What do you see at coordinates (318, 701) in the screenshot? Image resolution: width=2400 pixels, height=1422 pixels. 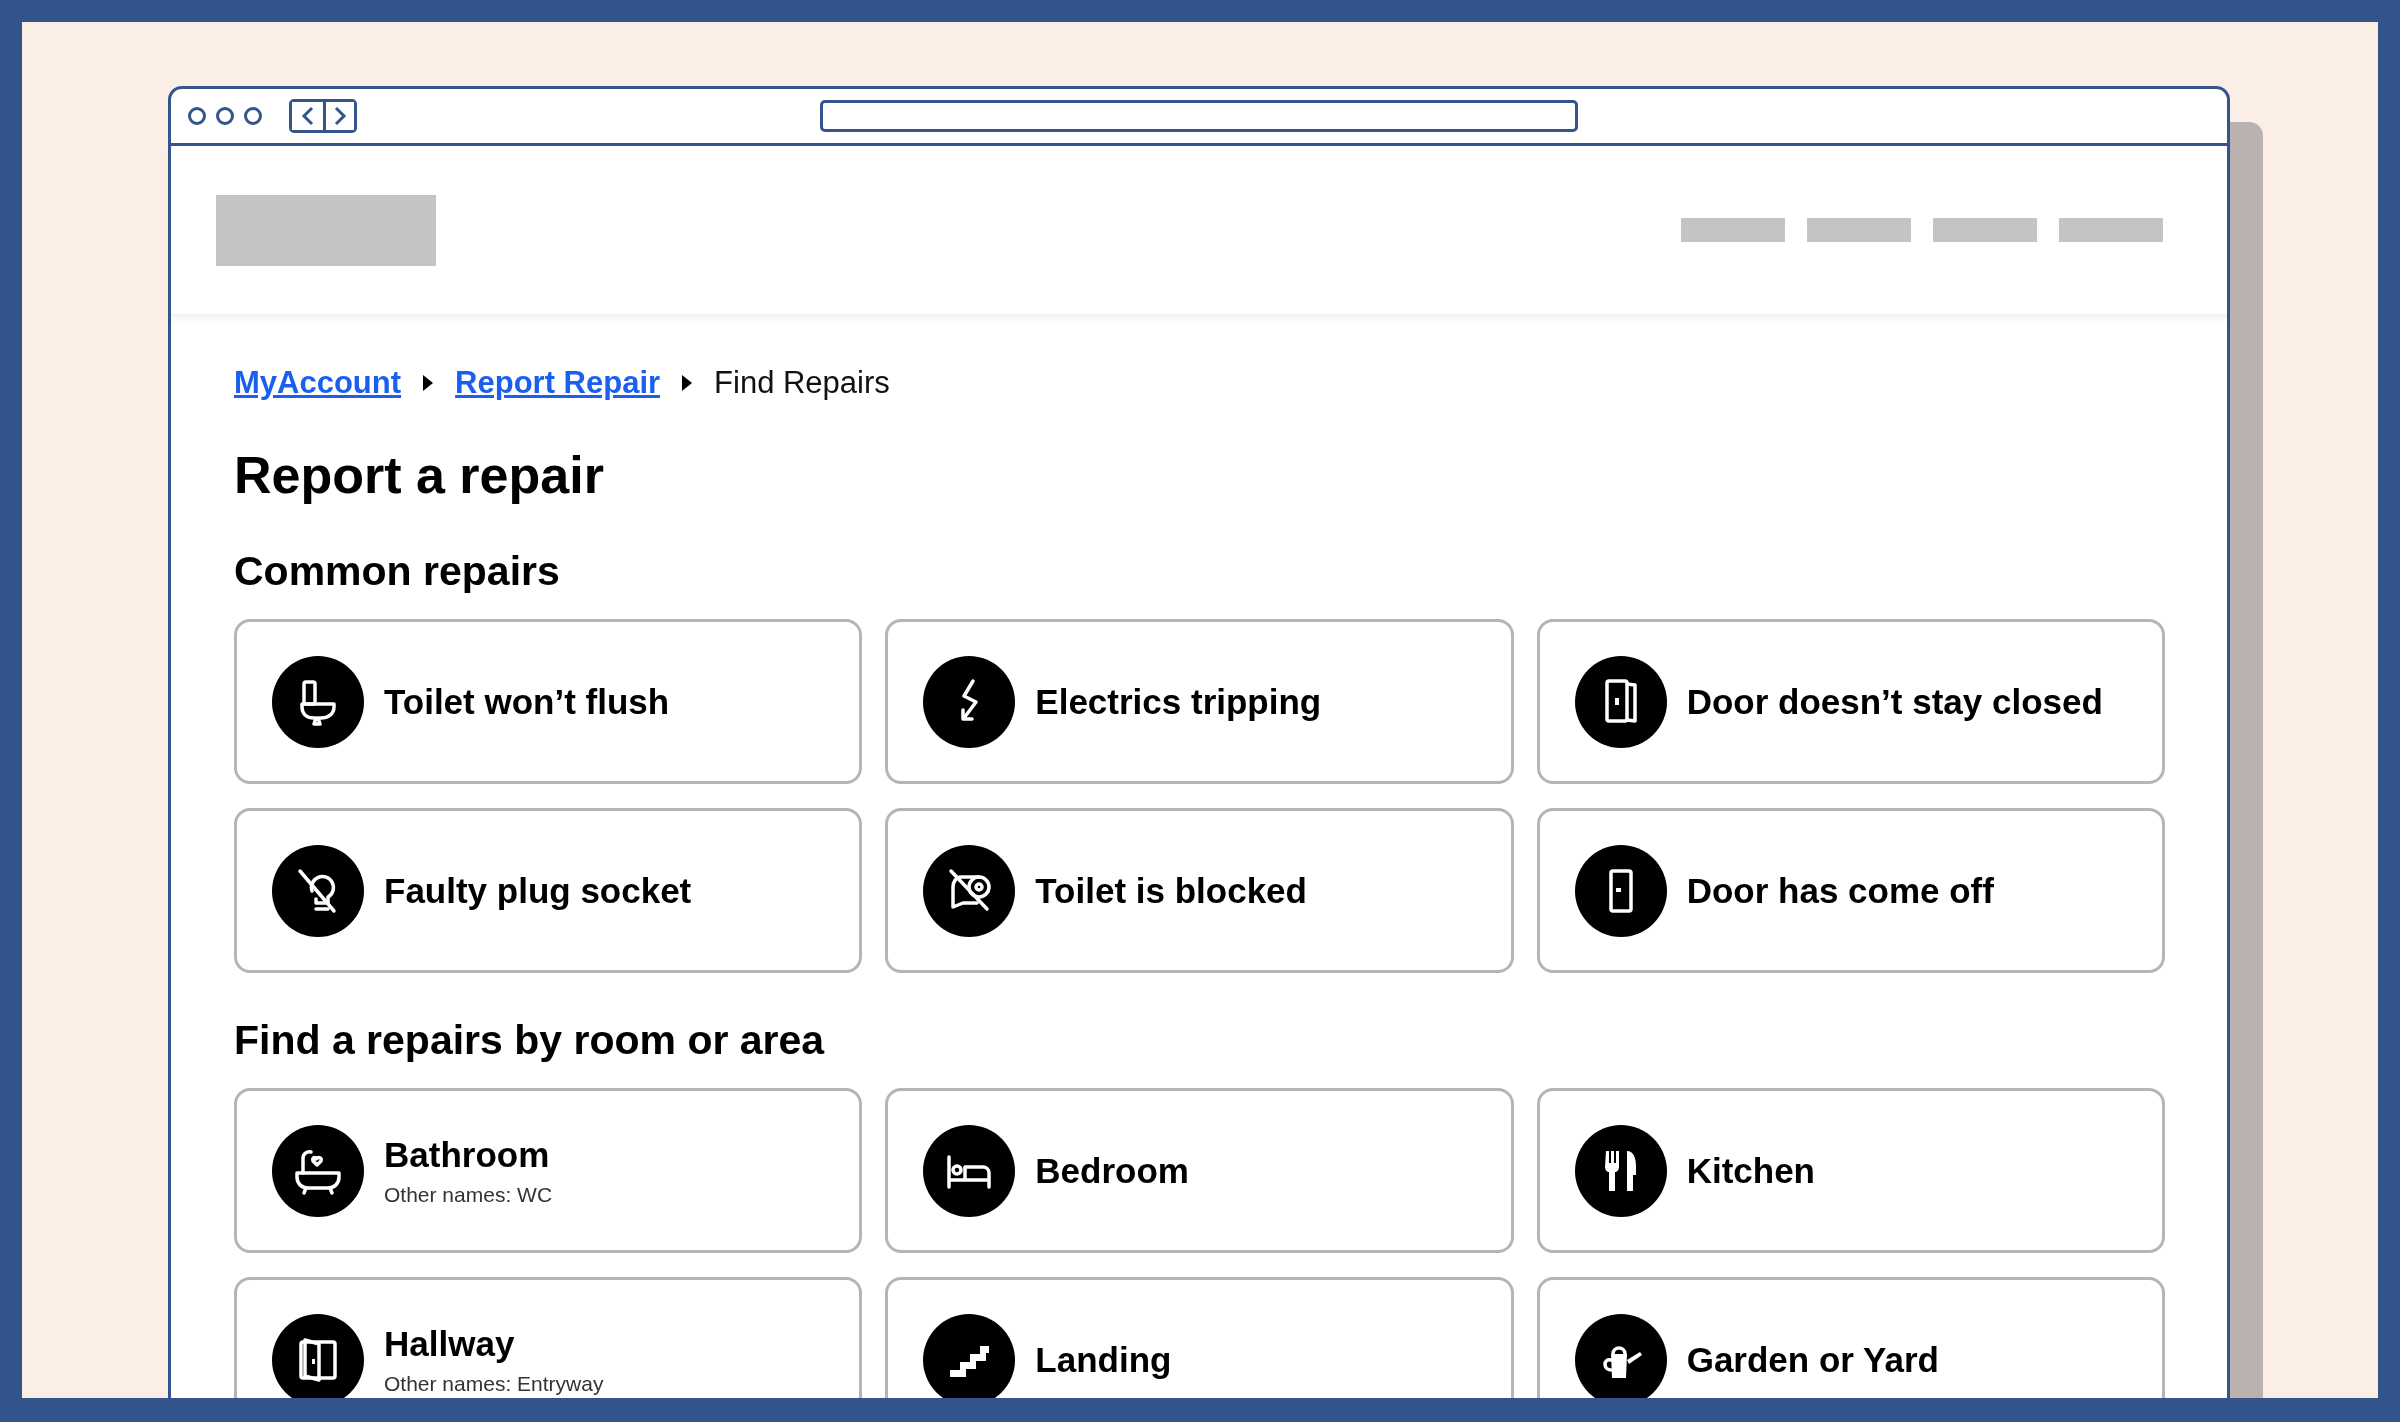 I see `toilet-icon` at bounding box center [318, 701].